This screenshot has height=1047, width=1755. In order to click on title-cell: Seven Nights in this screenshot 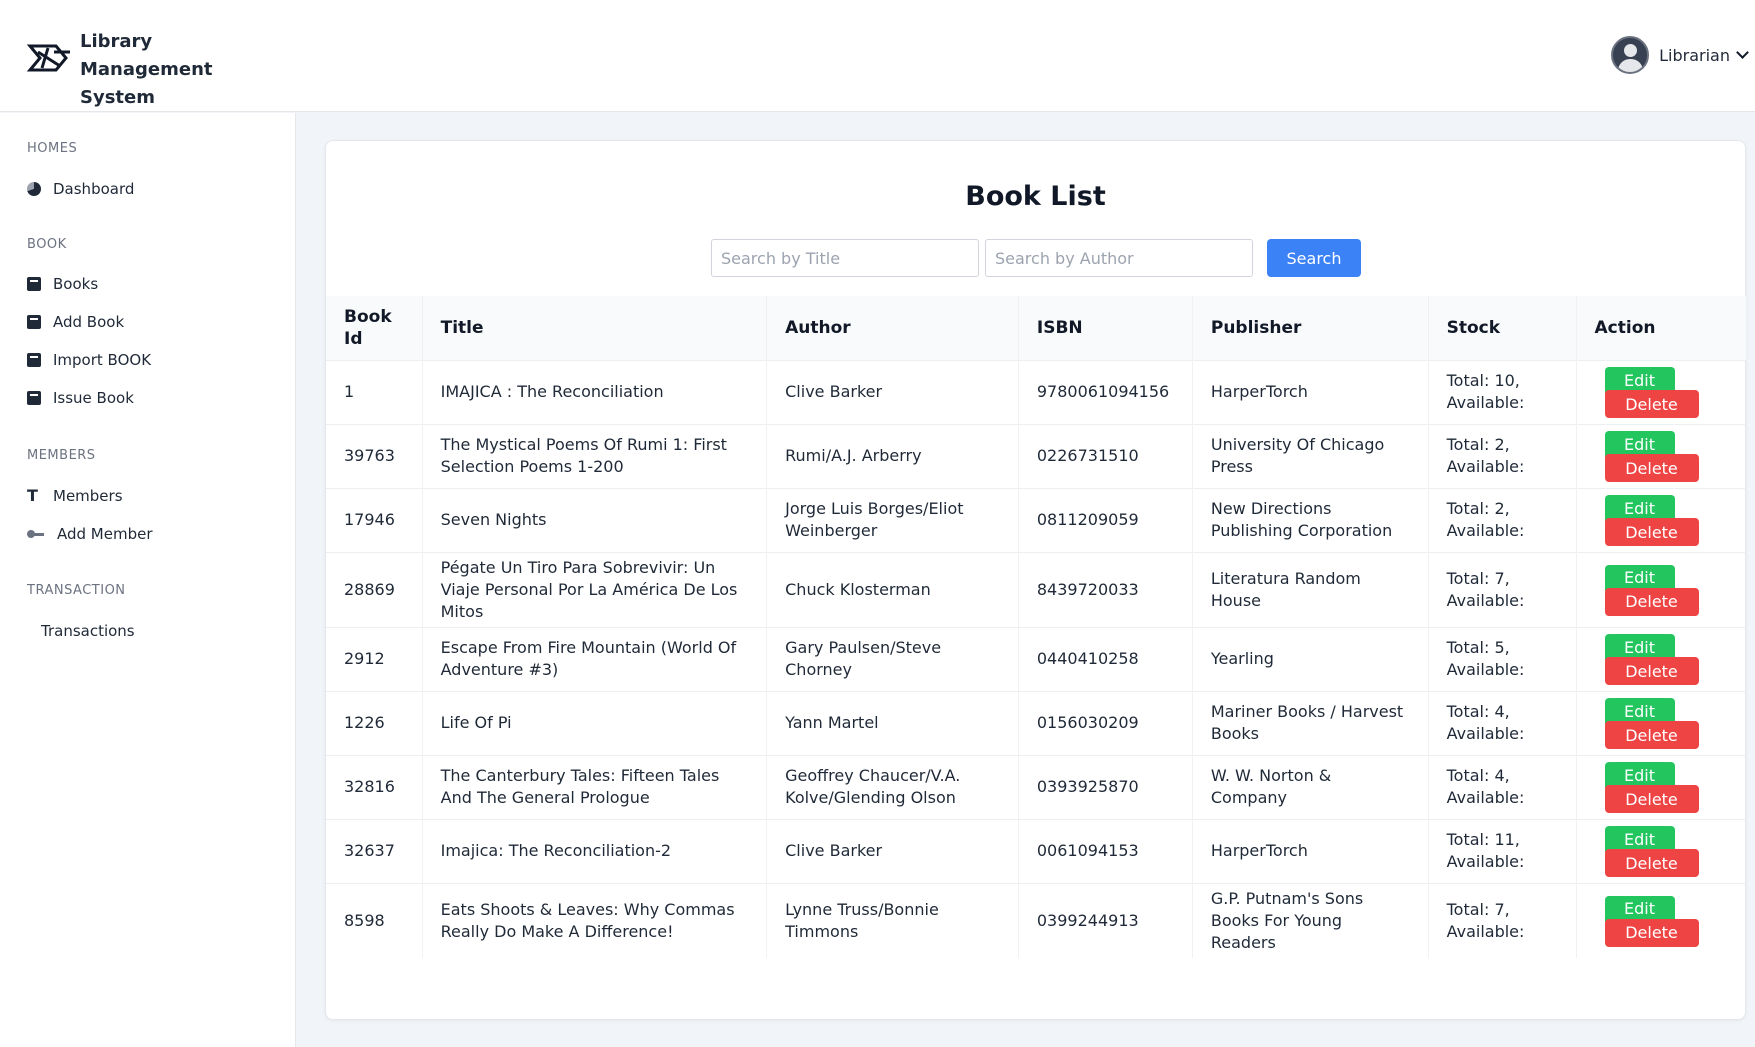, I will do `click(595, 519)`.